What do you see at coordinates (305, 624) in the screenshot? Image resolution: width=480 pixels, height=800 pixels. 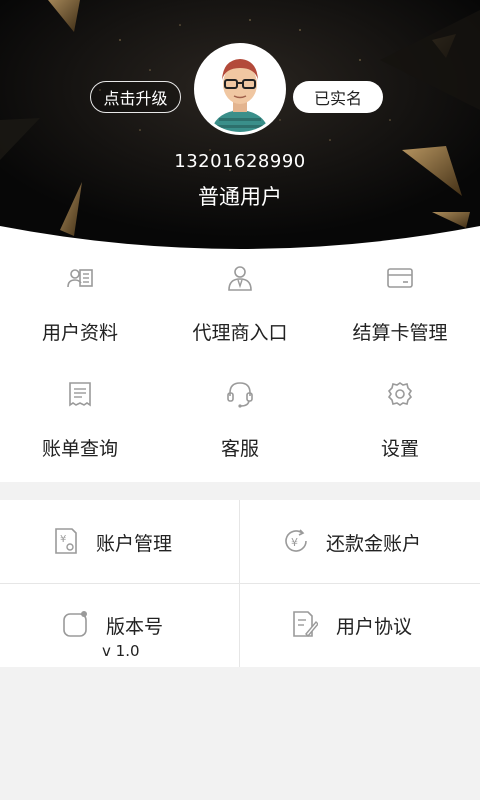 I see `document-edit-icon` at bounding box center [305, 624].